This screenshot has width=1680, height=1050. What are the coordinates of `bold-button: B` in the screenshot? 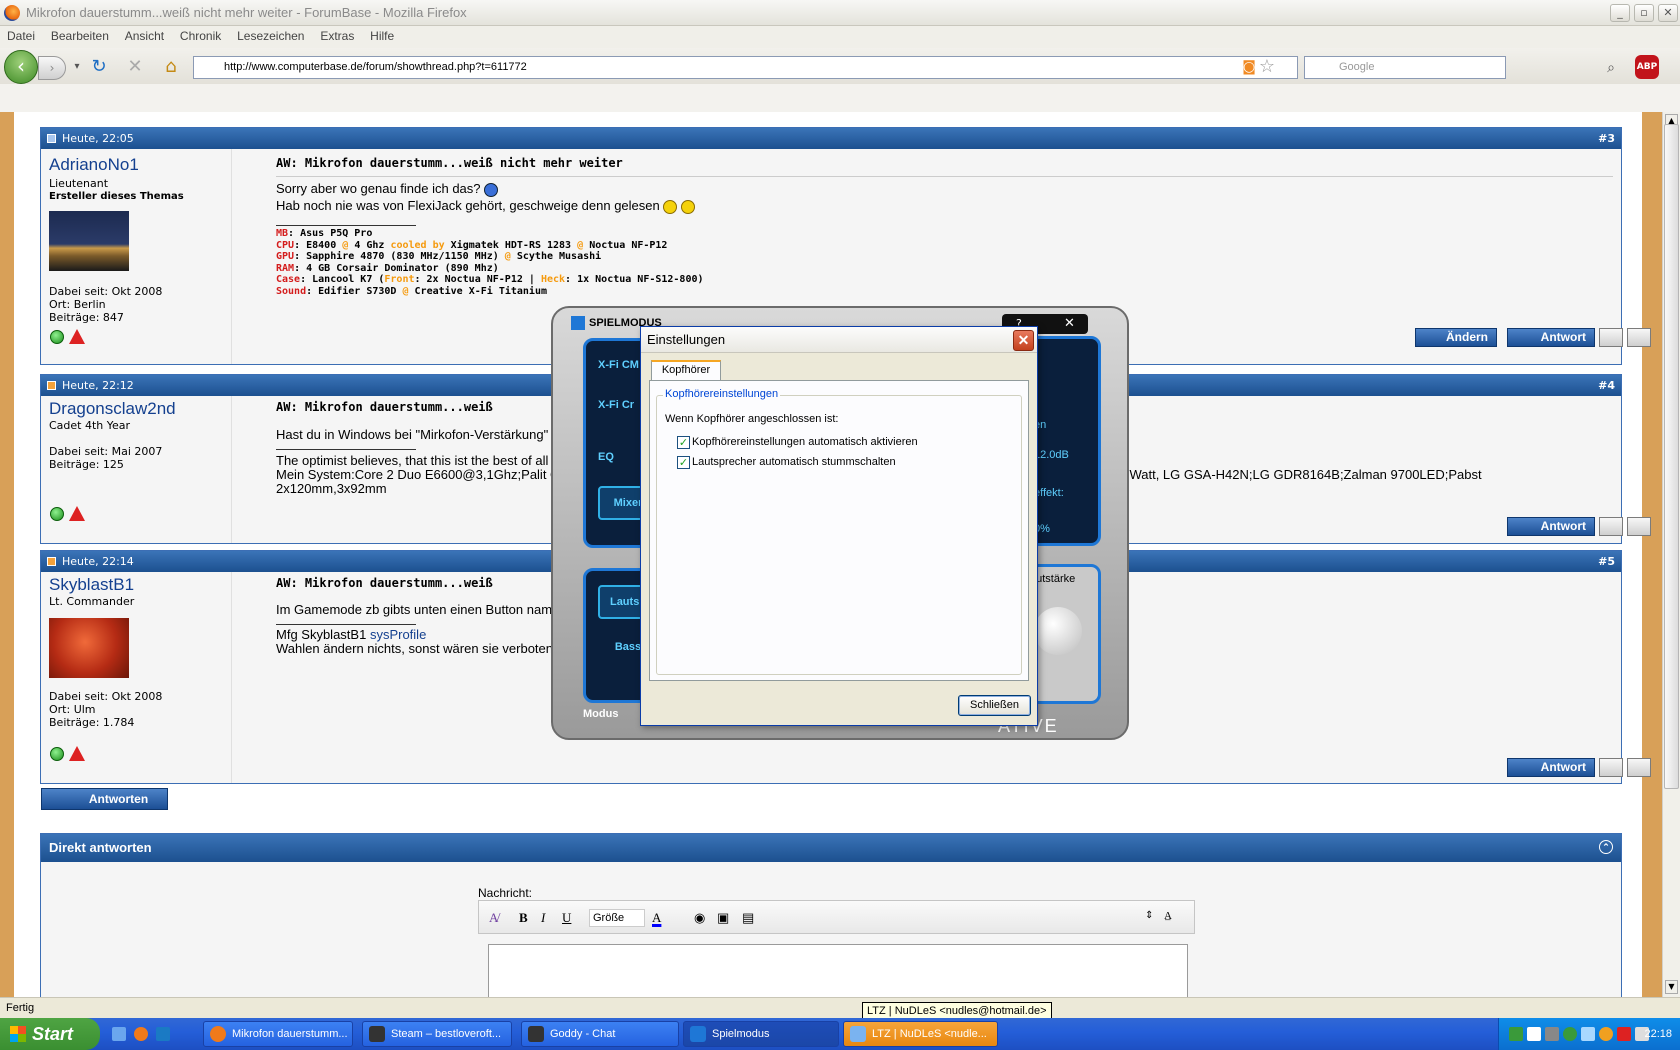 It's located at (523, 918).